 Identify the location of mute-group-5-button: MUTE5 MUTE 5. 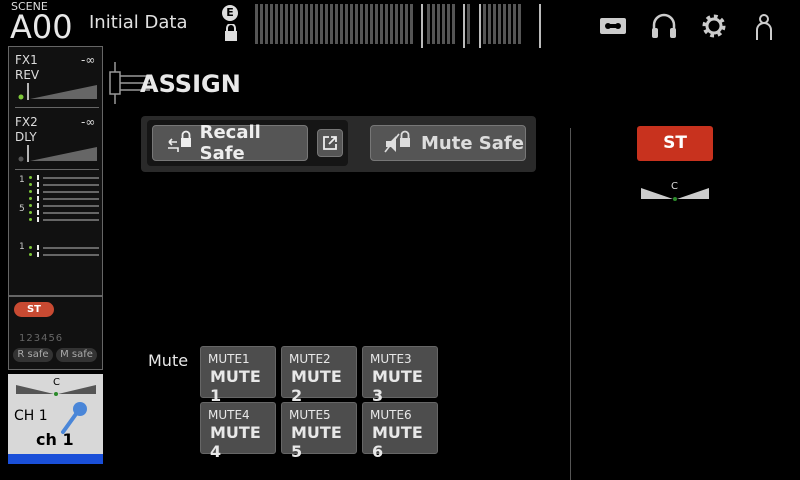
(319, 431).